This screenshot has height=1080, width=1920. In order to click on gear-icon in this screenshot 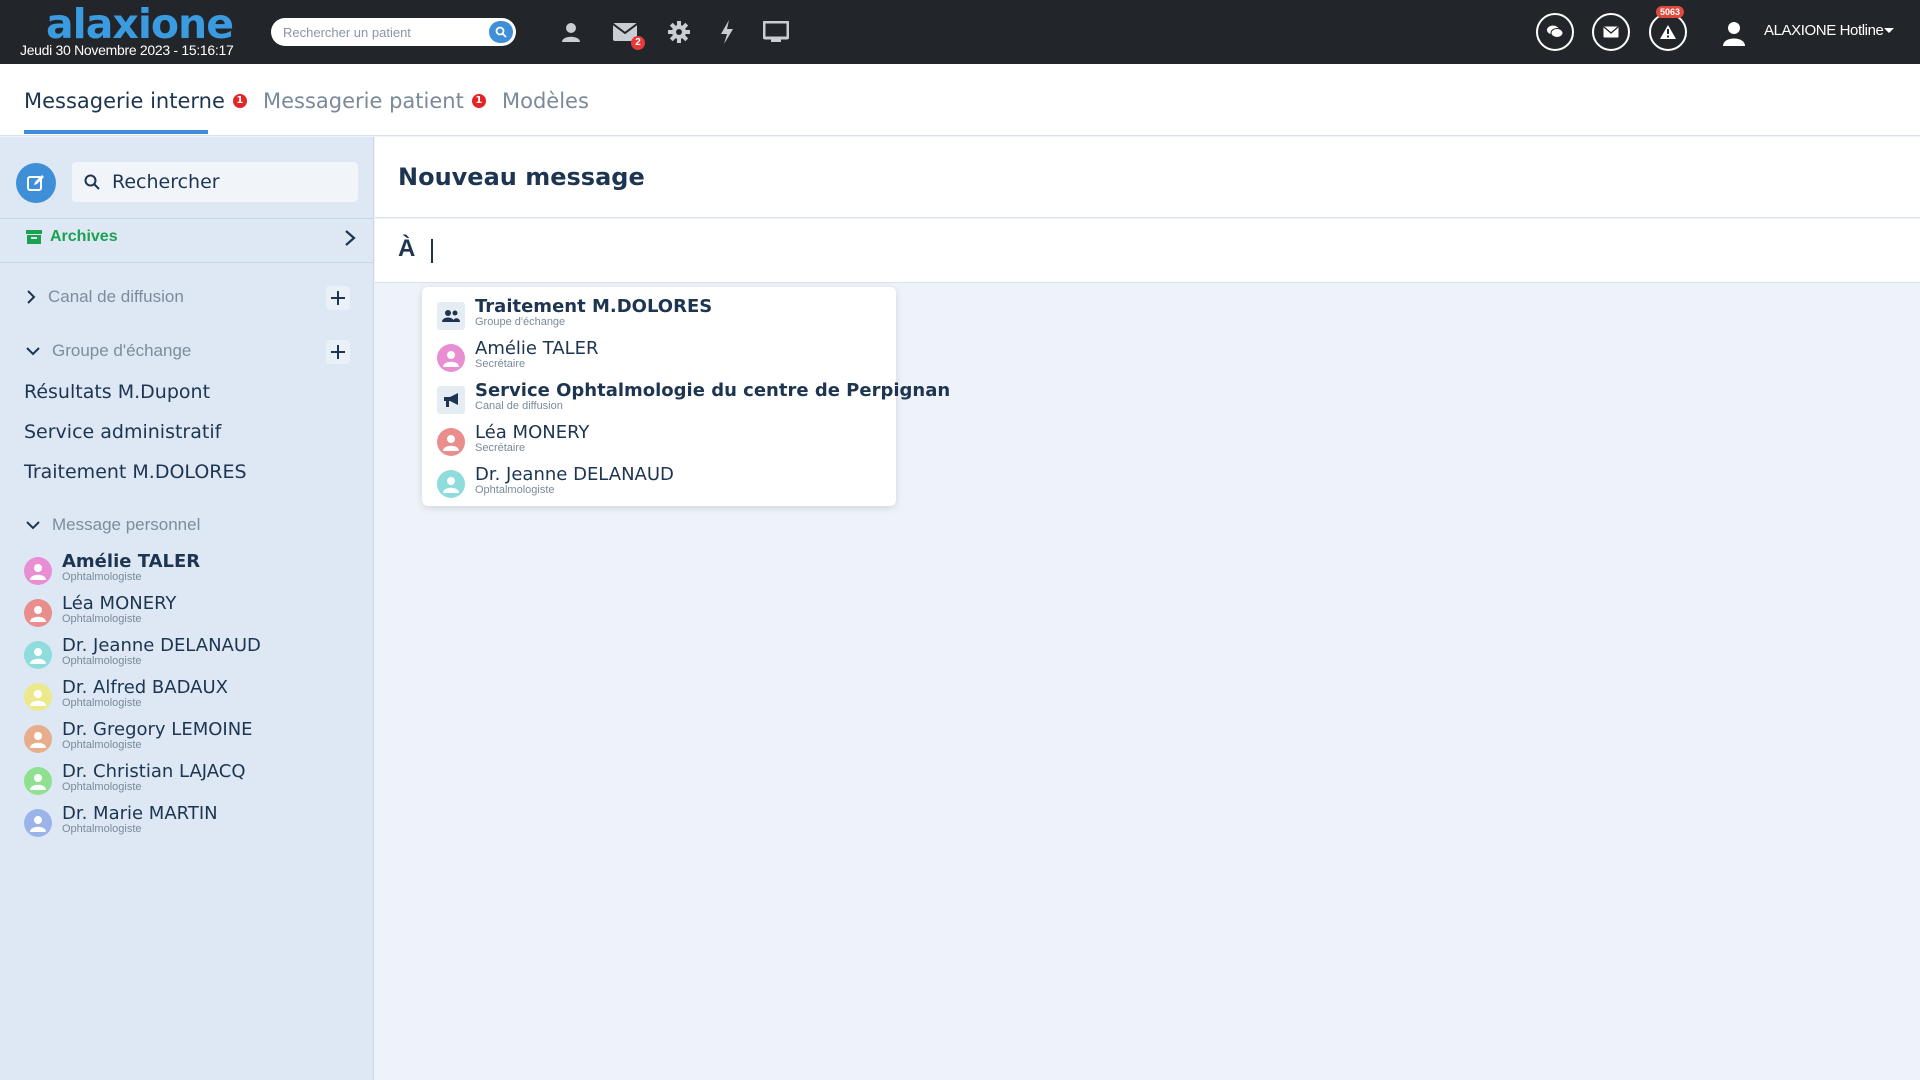, I will do `click(679, 32)`.